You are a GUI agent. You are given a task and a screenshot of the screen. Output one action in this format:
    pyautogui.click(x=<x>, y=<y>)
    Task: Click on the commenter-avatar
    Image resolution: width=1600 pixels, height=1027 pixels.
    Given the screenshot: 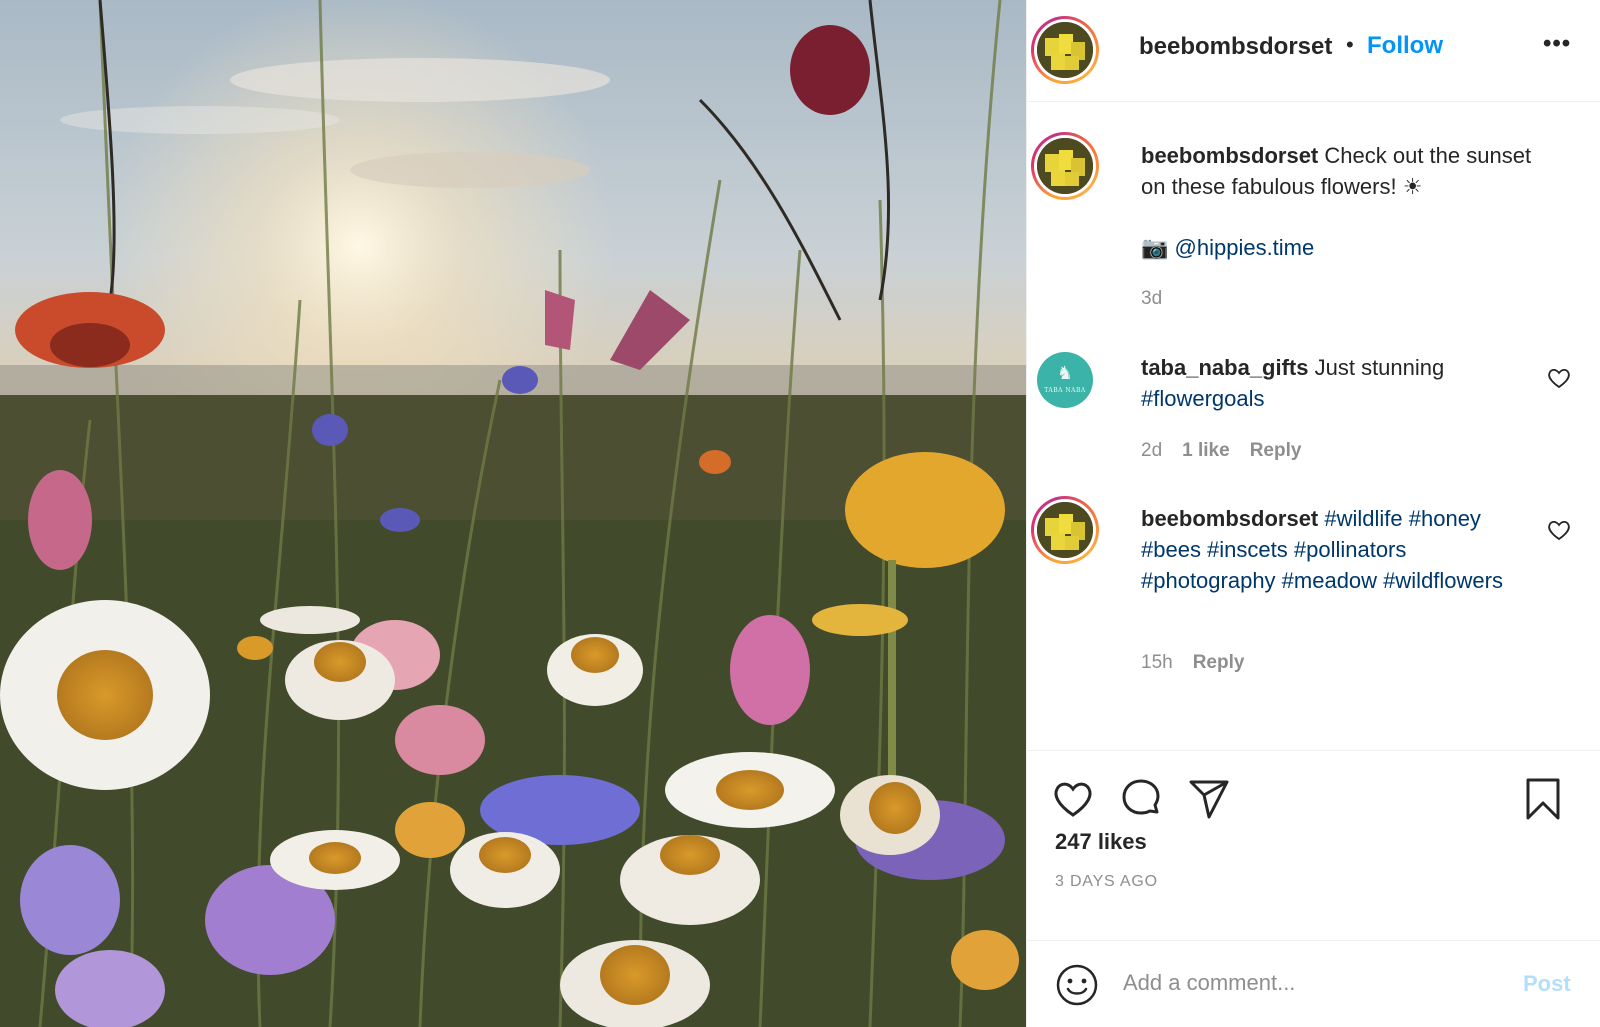 What is the action you would take?
    pyautogui.click(x=1065, y=530)
    